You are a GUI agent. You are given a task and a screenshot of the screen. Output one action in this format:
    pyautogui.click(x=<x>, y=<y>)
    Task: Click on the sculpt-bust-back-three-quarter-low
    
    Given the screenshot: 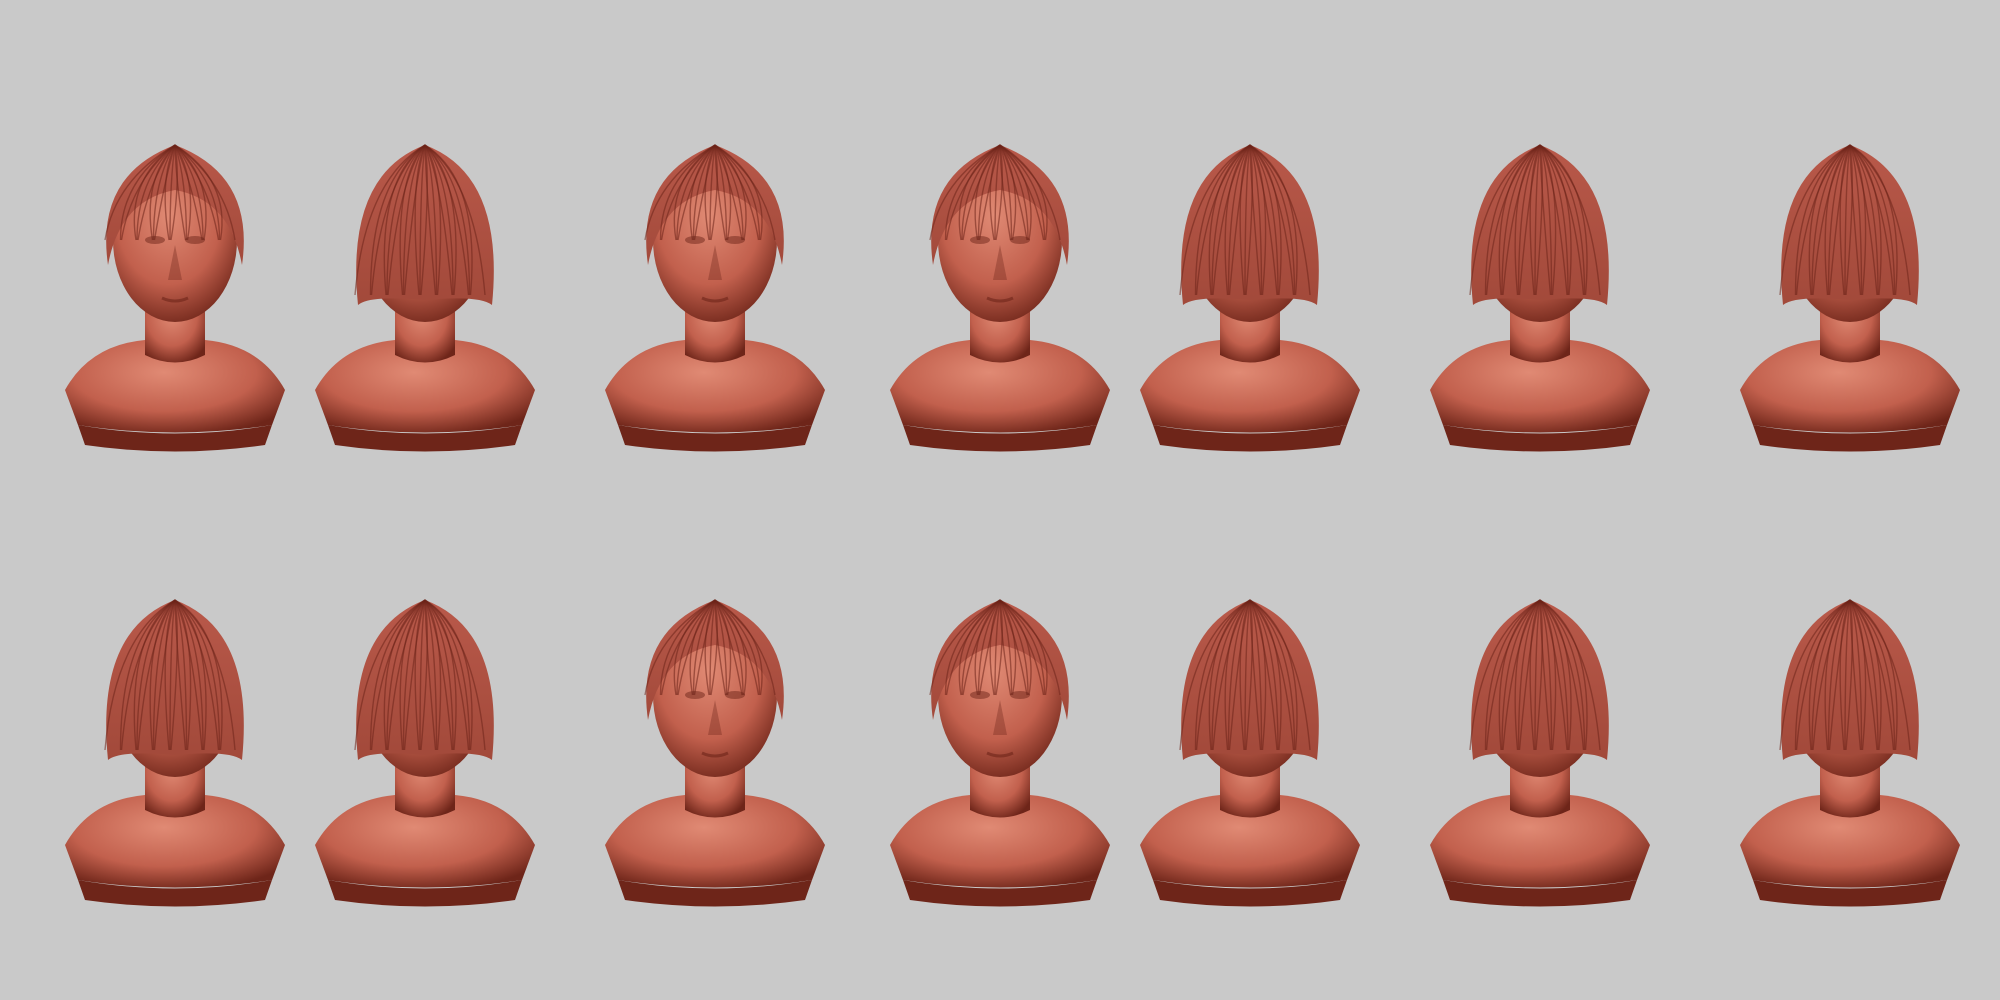 What is the action you would take?
    pyautogui.click(x=425, y=271)
    